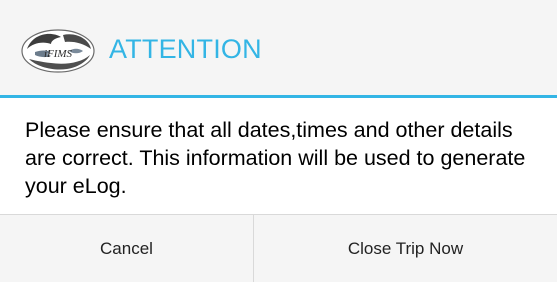  What do you see at coordinates (126, 248) in the screenshot?
I see `cancel-button: Cancel` at bounding box center [126, 248].